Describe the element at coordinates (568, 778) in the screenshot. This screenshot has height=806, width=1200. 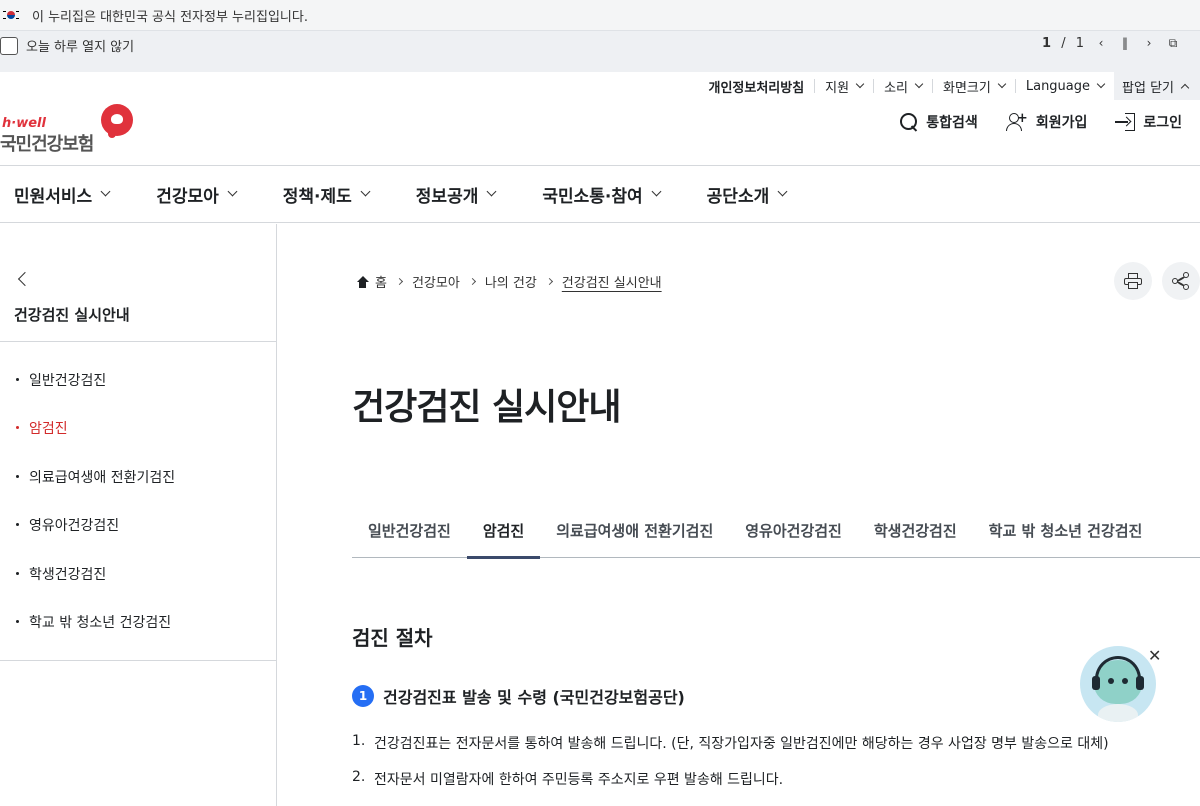
I see `list-item: 2. 전자문서 미열람자에 한하여 주민등록 주소지로 우편 발송해 드립니다.` at that location.